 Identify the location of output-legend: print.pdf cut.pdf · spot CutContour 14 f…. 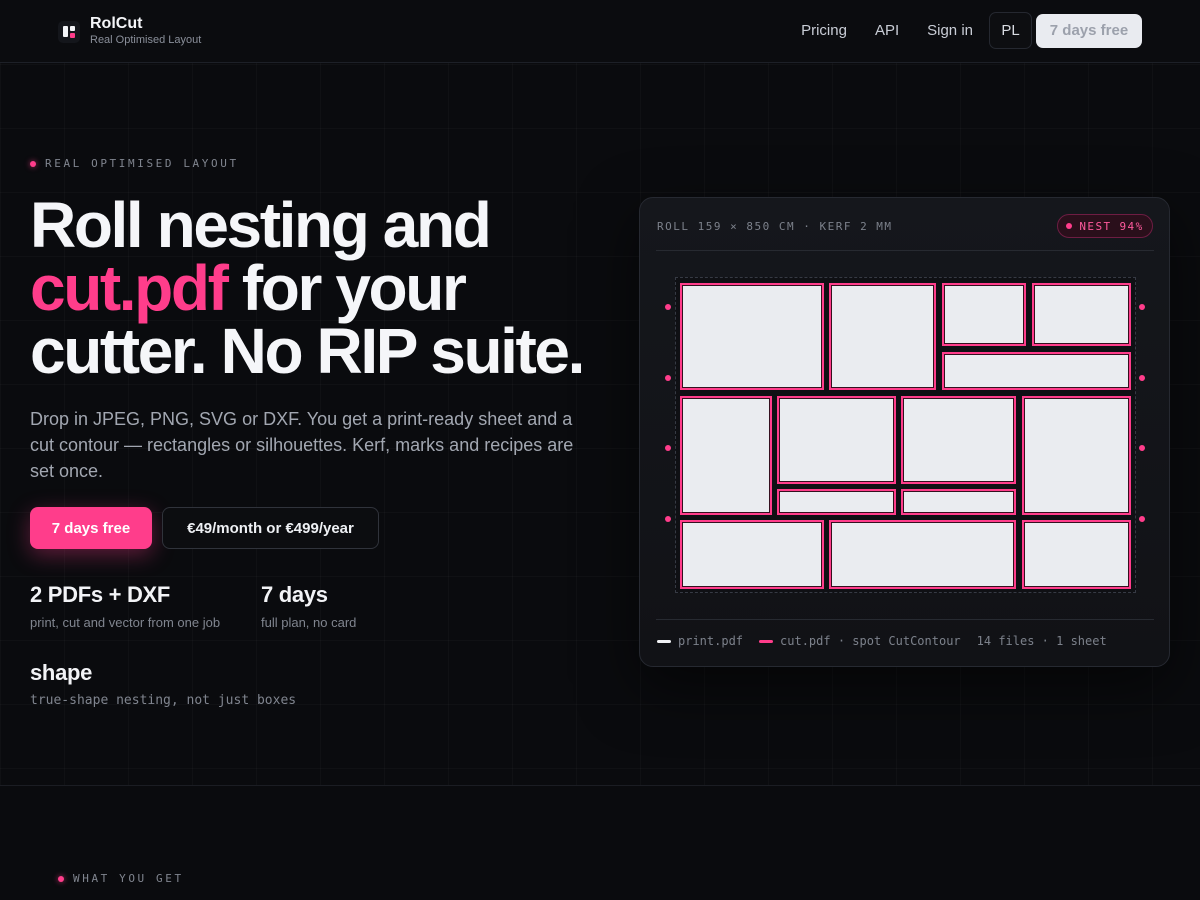
(890, 641).